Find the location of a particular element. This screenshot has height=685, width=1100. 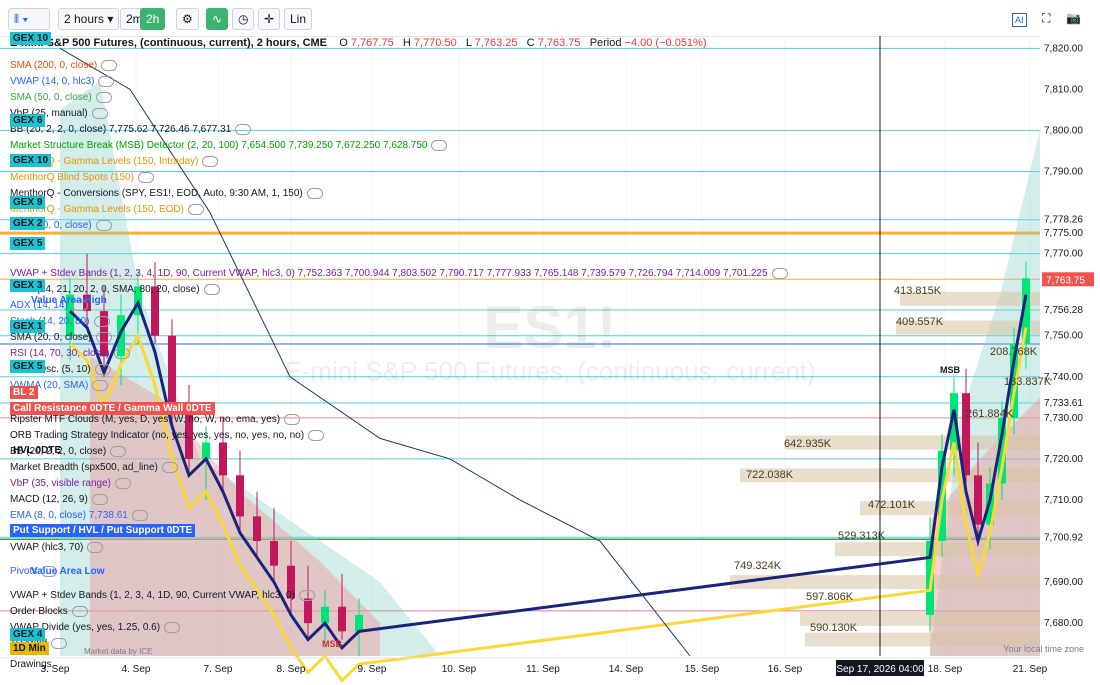

indicator-legend-label: RSI (14, 70, 30, close) is located at coordinates (60, 354).